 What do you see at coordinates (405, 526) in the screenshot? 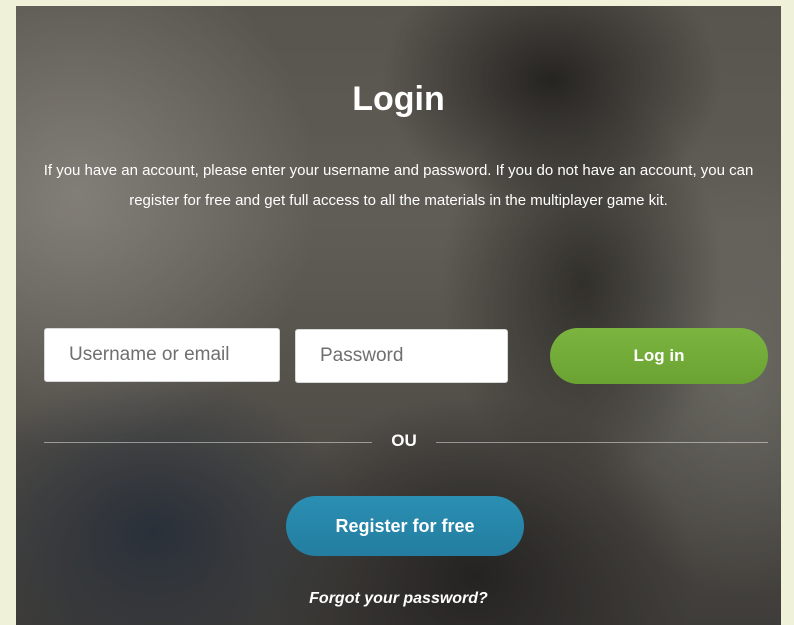
I see `register-button: Register for free` at bounding box center [405, 526].